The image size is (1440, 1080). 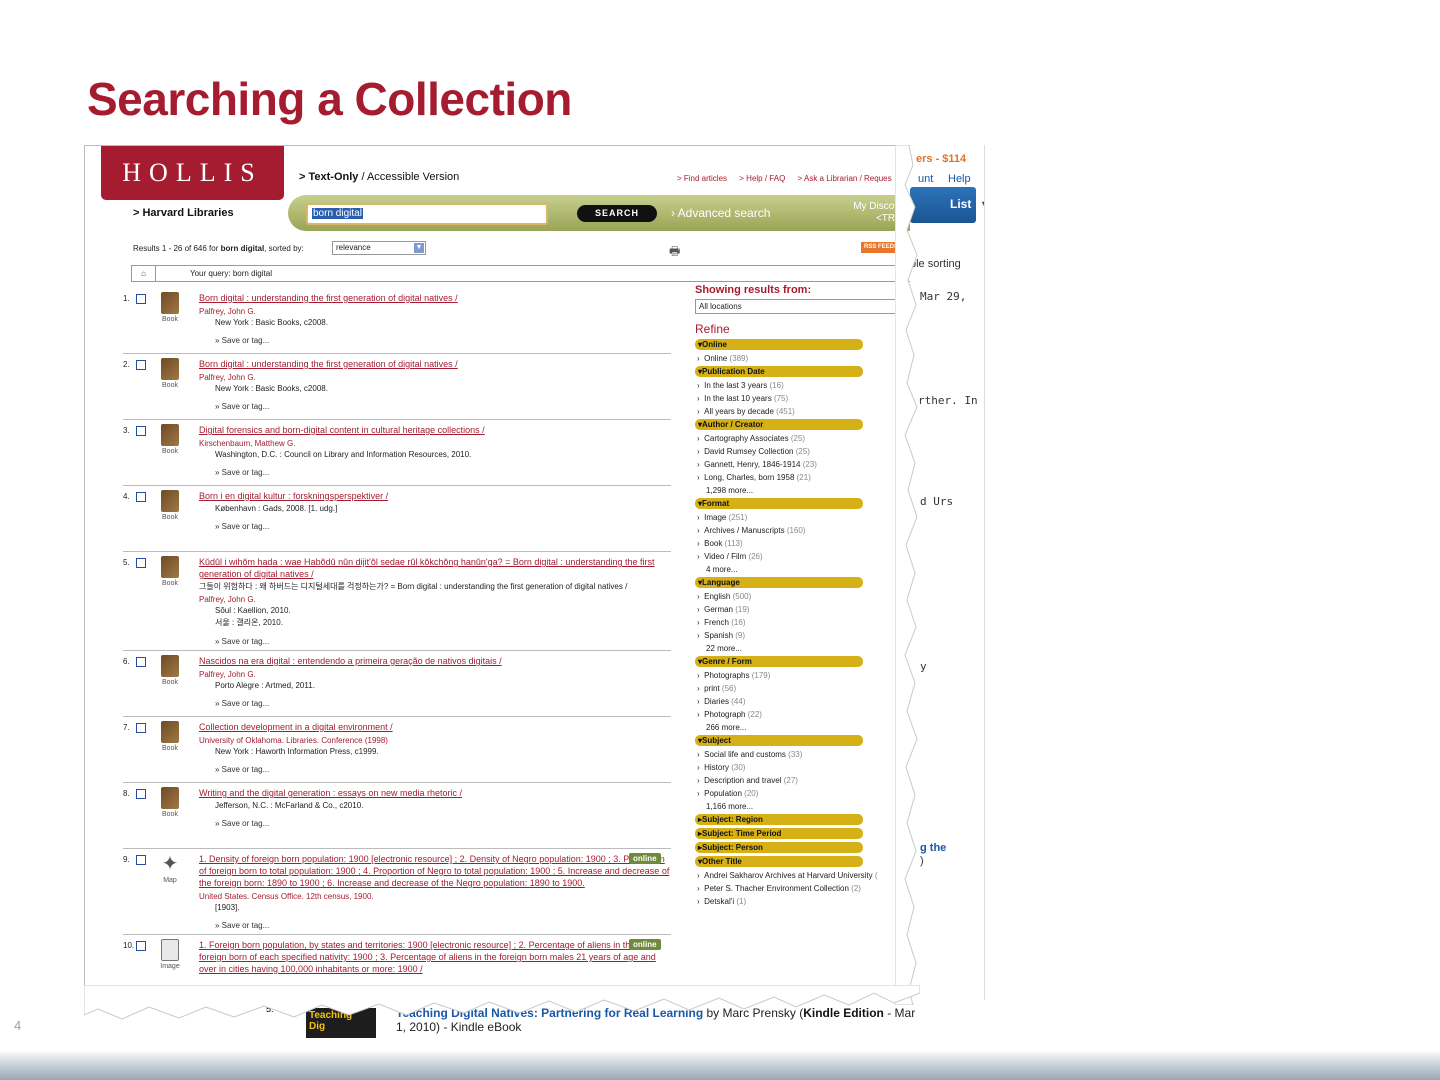 What do you see at coordinates (779, 371) in the screenshot?
I see `facet-heading: ▾Publication Date` at bounding box center [779, 371].